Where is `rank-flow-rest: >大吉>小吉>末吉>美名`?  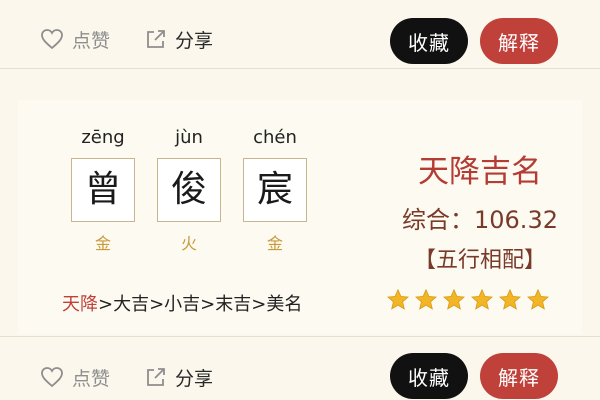
rank-flow-rest: >大吉>小吉>末吉>美名 is located at coordinates (200, 304).